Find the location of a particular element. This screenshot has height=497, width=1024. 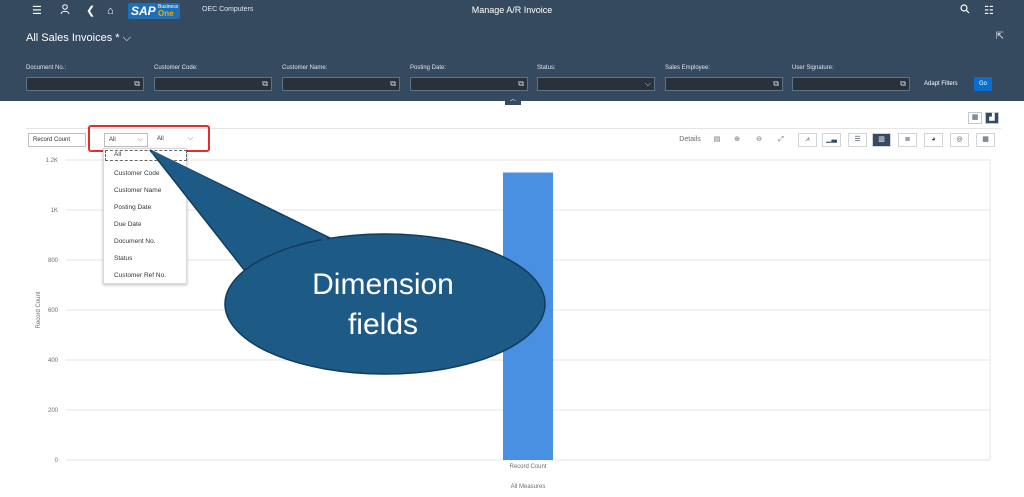

callout-line-1: Dimension is located at coordinates (383, 284).